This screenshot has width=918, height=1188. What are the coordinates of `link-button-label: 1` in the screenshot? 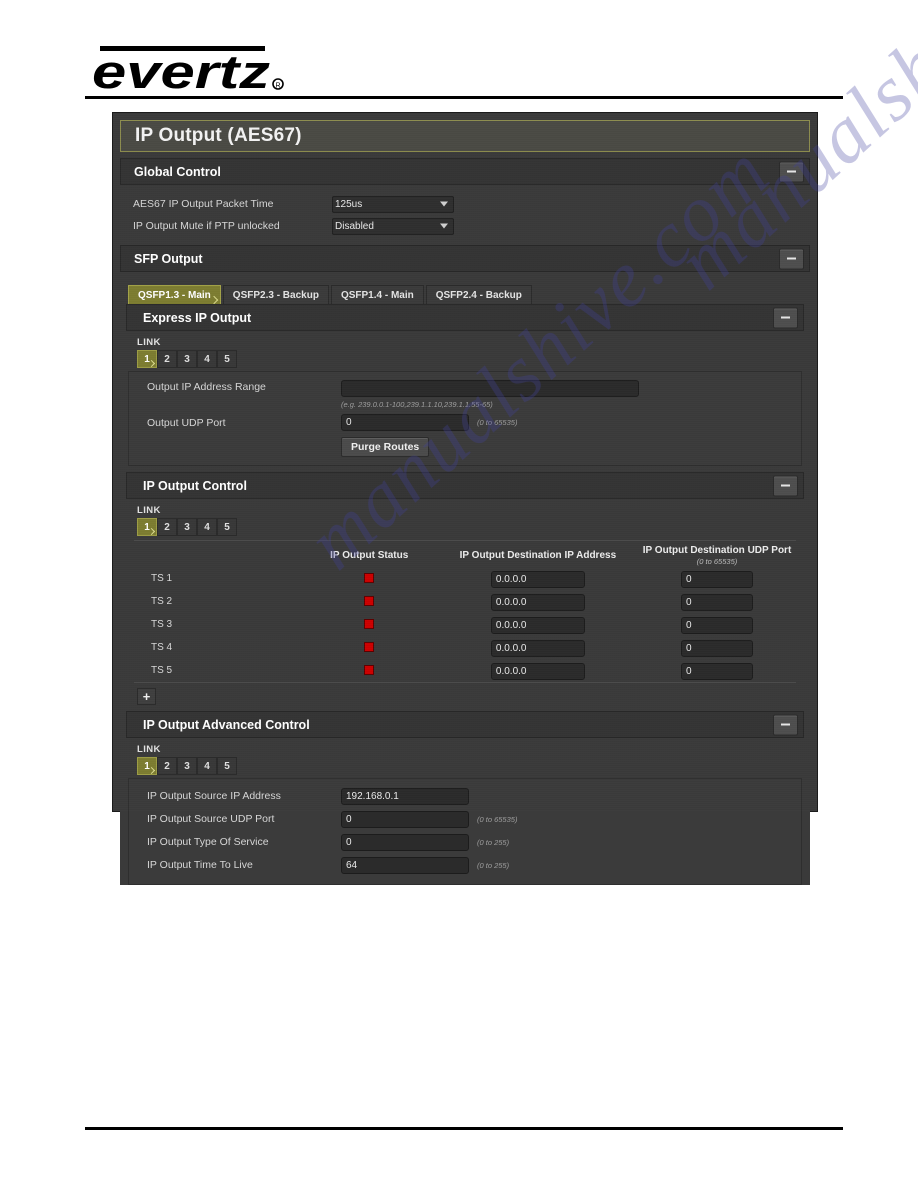 It's located at (147, 359).